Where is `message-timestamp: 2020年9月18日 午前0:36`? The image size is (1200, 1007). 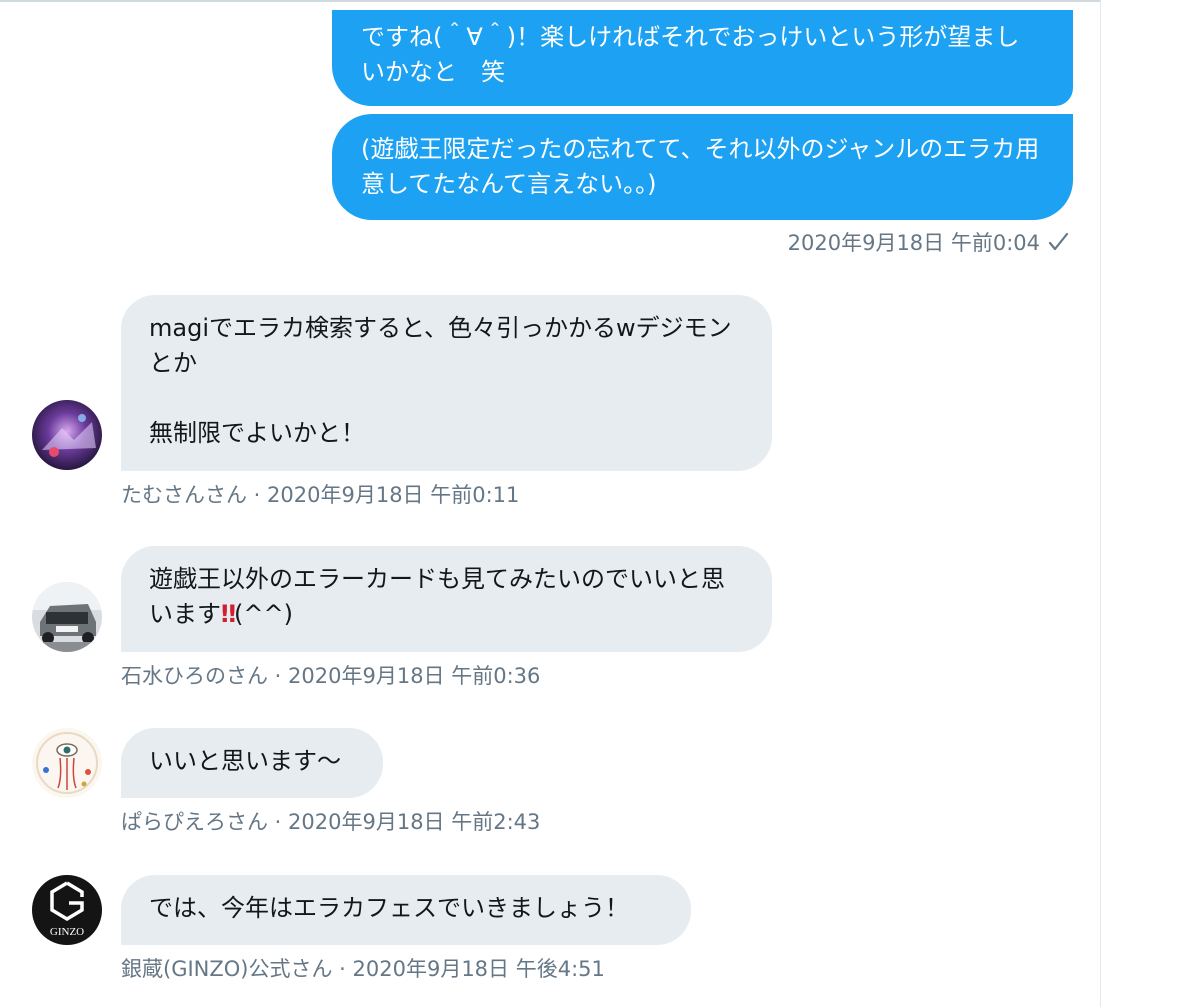
message-timestamp: 2020年9月18日 午前0:36 is located at coordinates (414, 676).